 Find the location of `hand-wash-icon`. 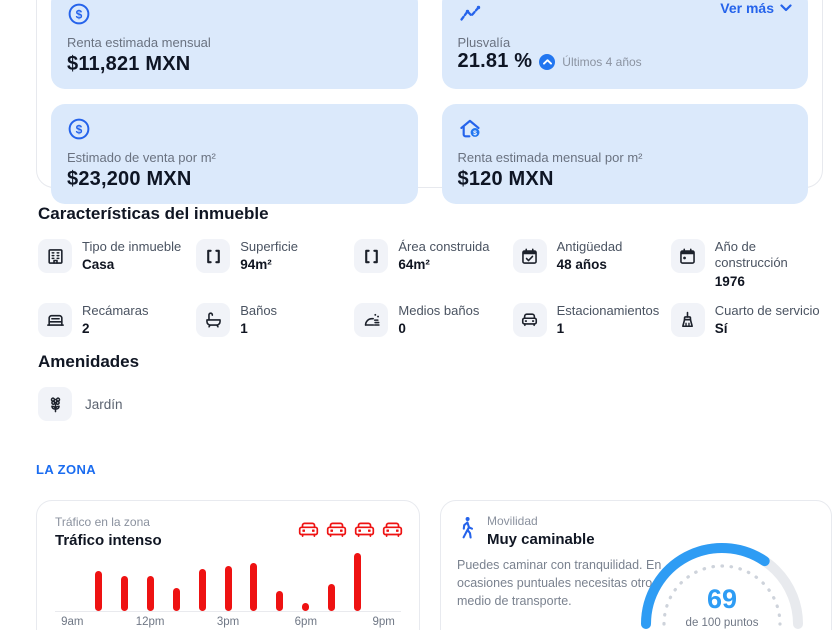

hand-wash-icon is located at coordinates (371, 319).